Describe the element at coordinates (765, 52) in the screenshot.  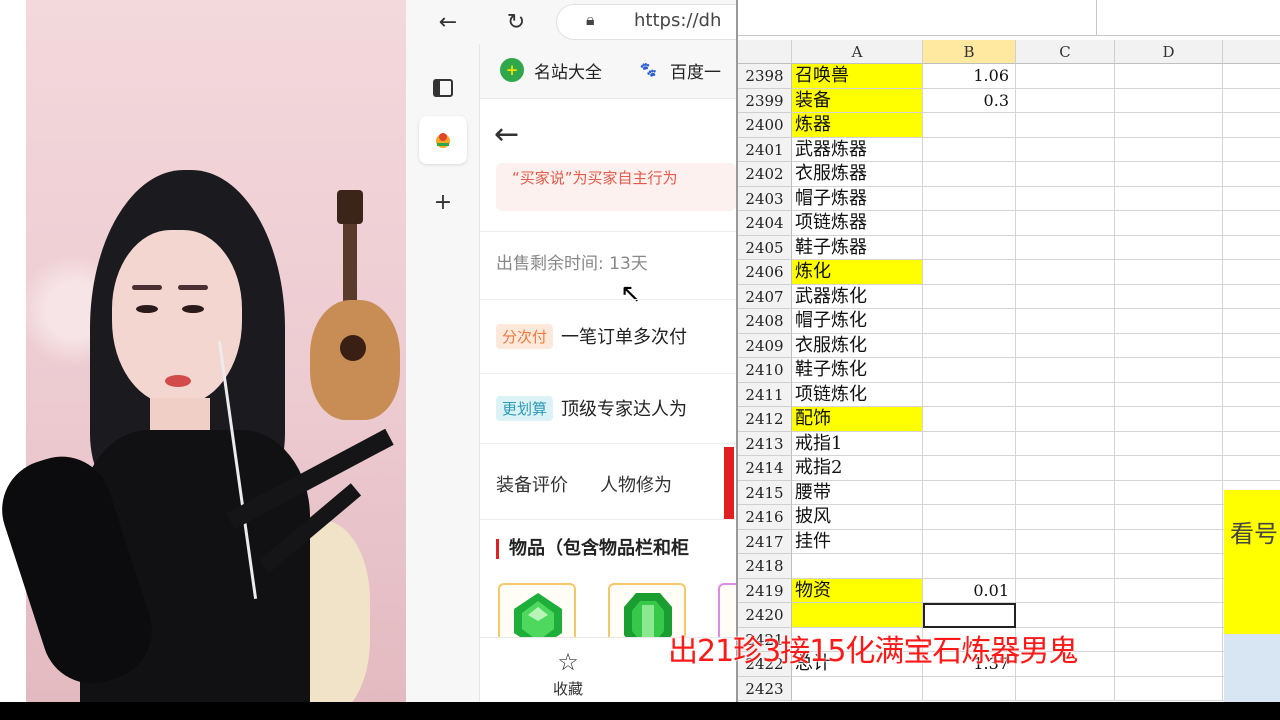
I see `select-all-corner` at that location.